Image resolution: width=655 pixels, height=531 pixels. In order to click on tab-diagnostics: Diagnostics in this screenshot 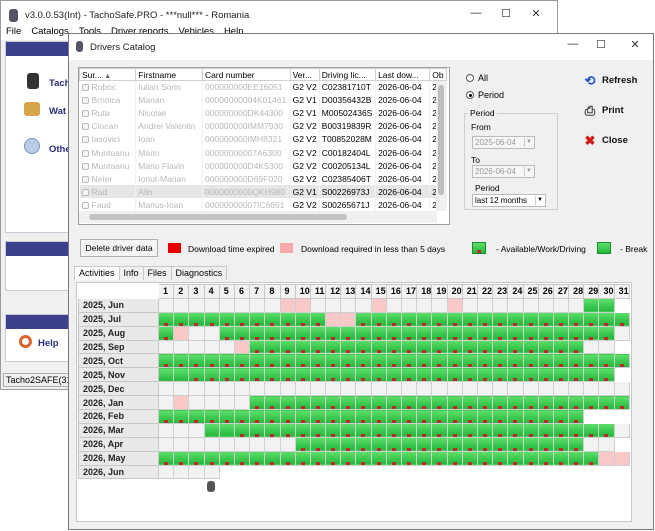, I will do `click(199, 273)`.